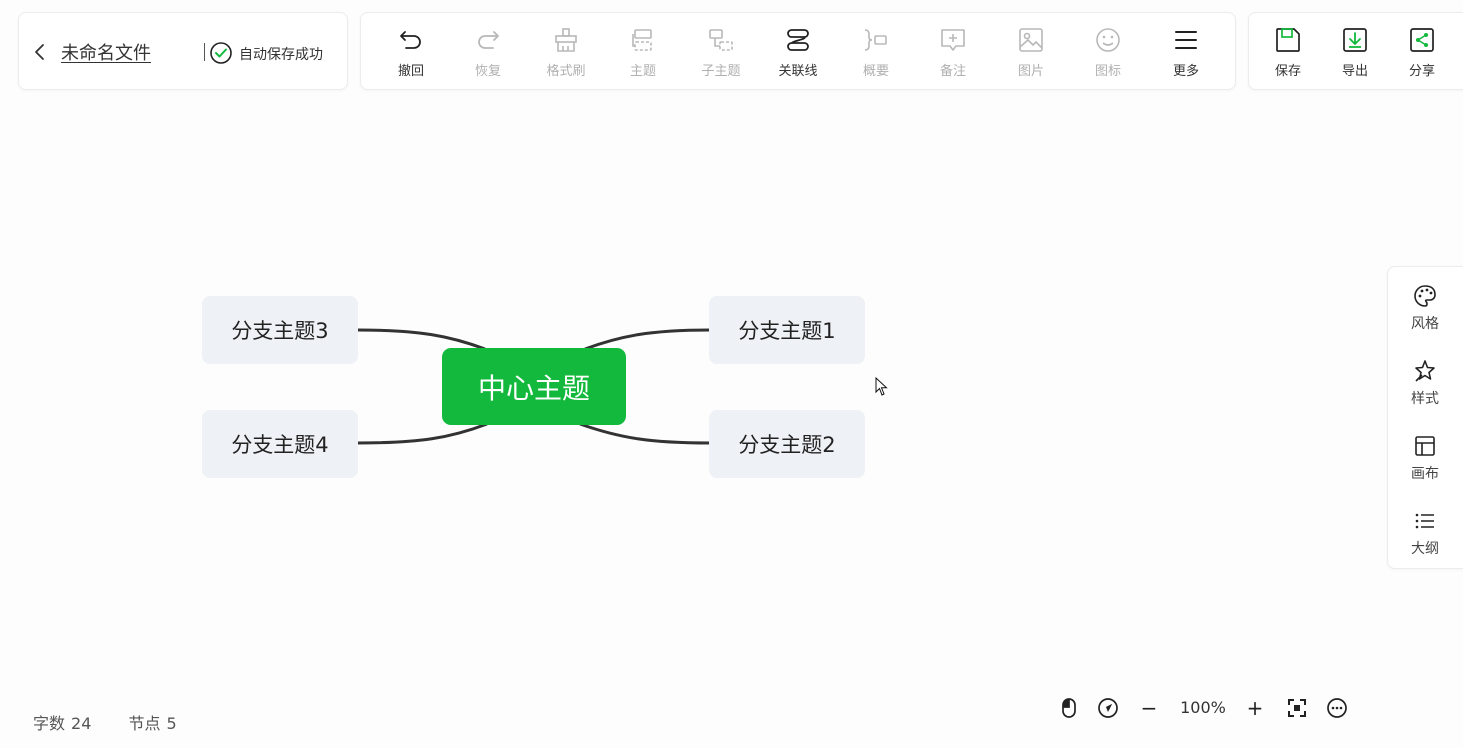  What do you see at coordinates (1425, 417) in the screenshot?
I see `side-panel: 风格 样式 画布 大纲` at bounding box center [1425, 417].